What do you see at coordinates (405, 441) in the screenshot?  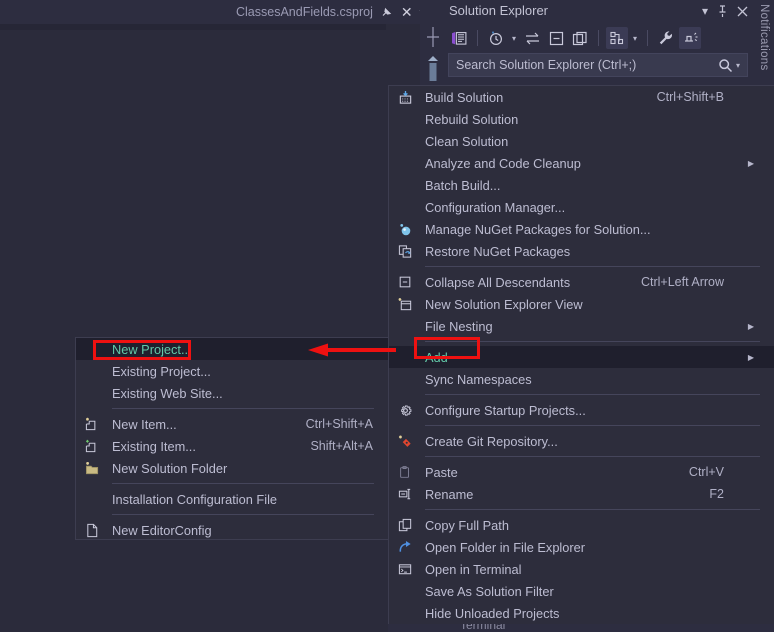 I see `git-repo-icon` at bounding box center [405, 441].